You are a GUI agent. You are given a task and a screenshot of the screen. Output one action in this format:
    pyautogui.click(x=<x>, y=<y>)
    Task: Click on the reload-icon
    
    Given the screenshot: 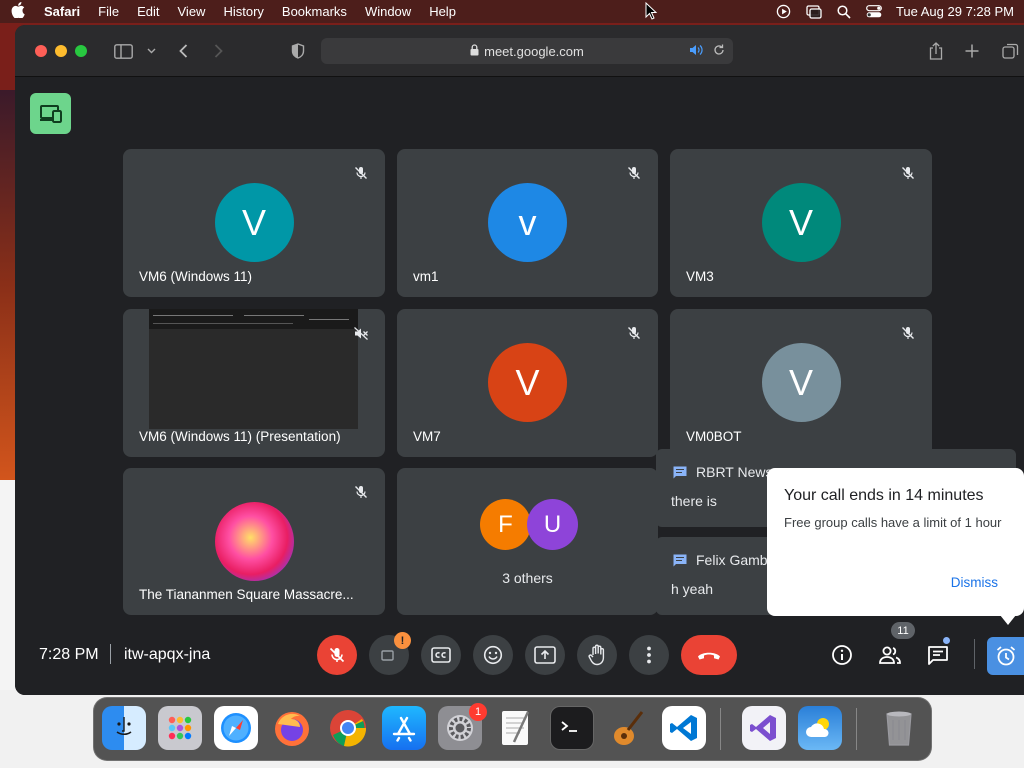 What is the action you would take?
    pyautogui.click(x=719, y=51)
    